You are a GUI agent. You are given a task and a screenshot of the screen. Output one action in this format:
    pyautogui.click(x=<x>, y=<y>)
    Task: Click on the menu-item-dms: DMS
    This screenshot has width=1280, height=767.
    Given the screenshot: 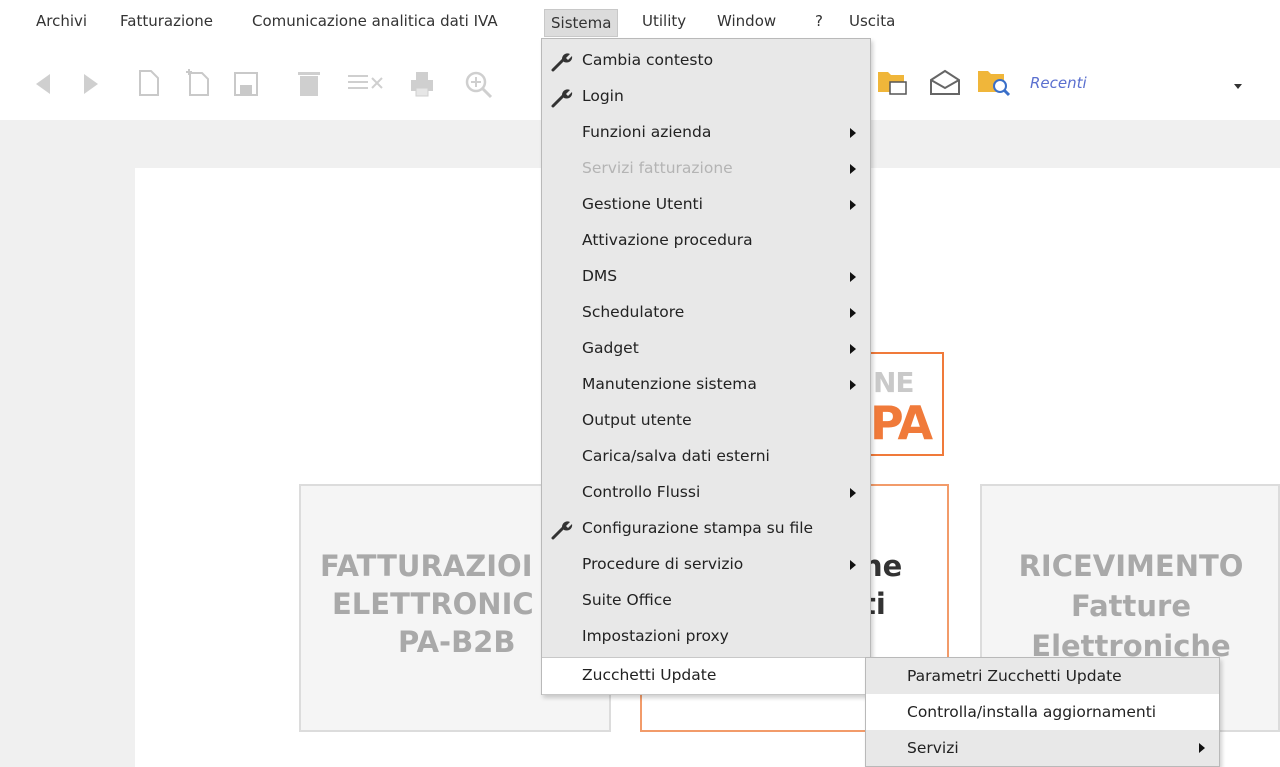 What is the action you would take?
    pyautogui.click(x=706, y=277)
    